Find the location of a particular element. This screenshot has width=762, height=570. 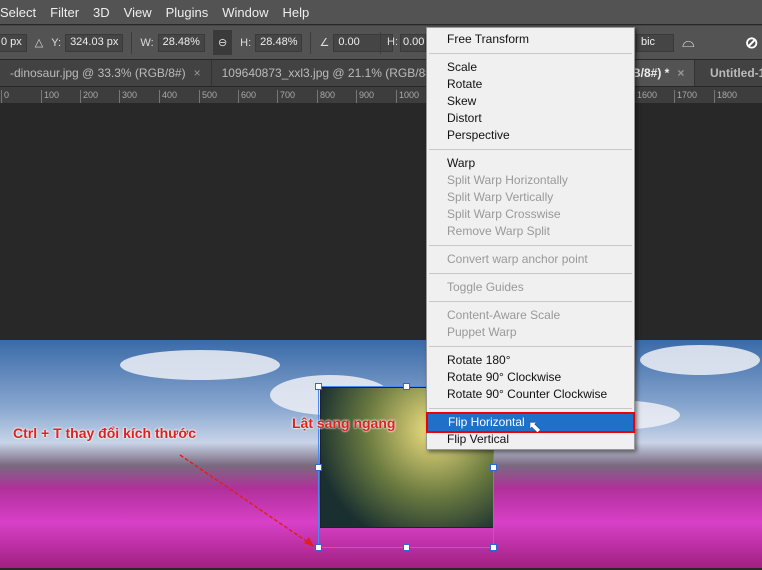

menu-item-content-aware-scale: Content-Aware Scale is located at coordinates (504, 315).